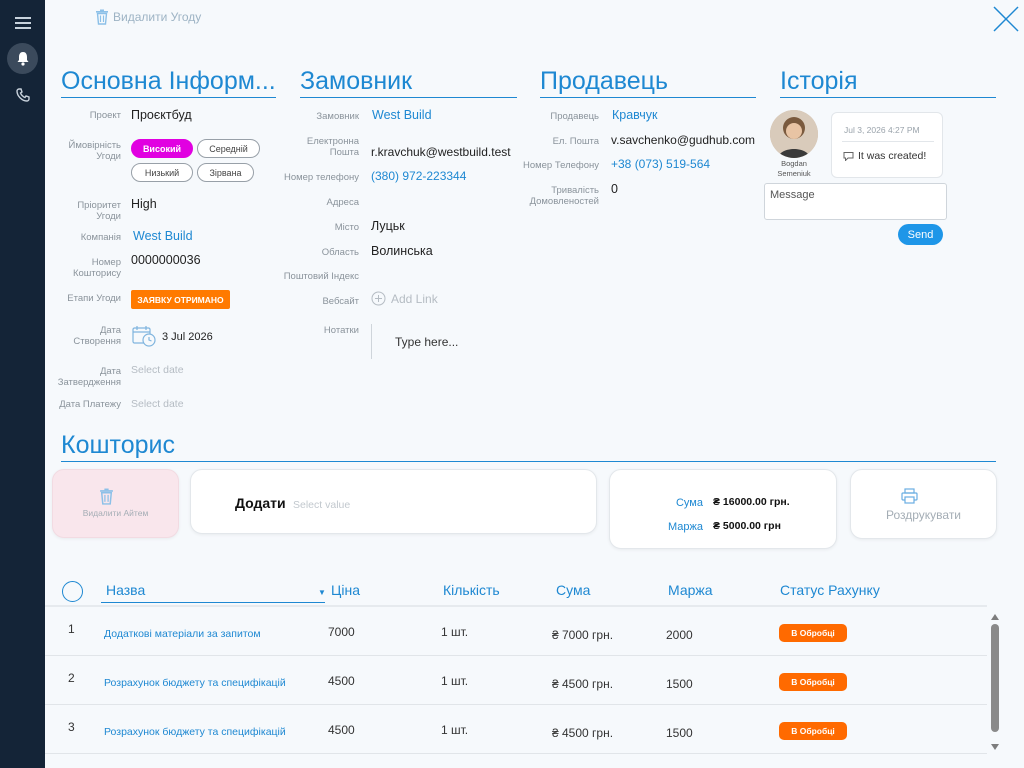 The width and height of the screenshot is (1024, 768). What do you see at coordinates (225, 172) in the screenshot?
I see `probability-option-failed: Зірвана` at bounding box center [225, 172].